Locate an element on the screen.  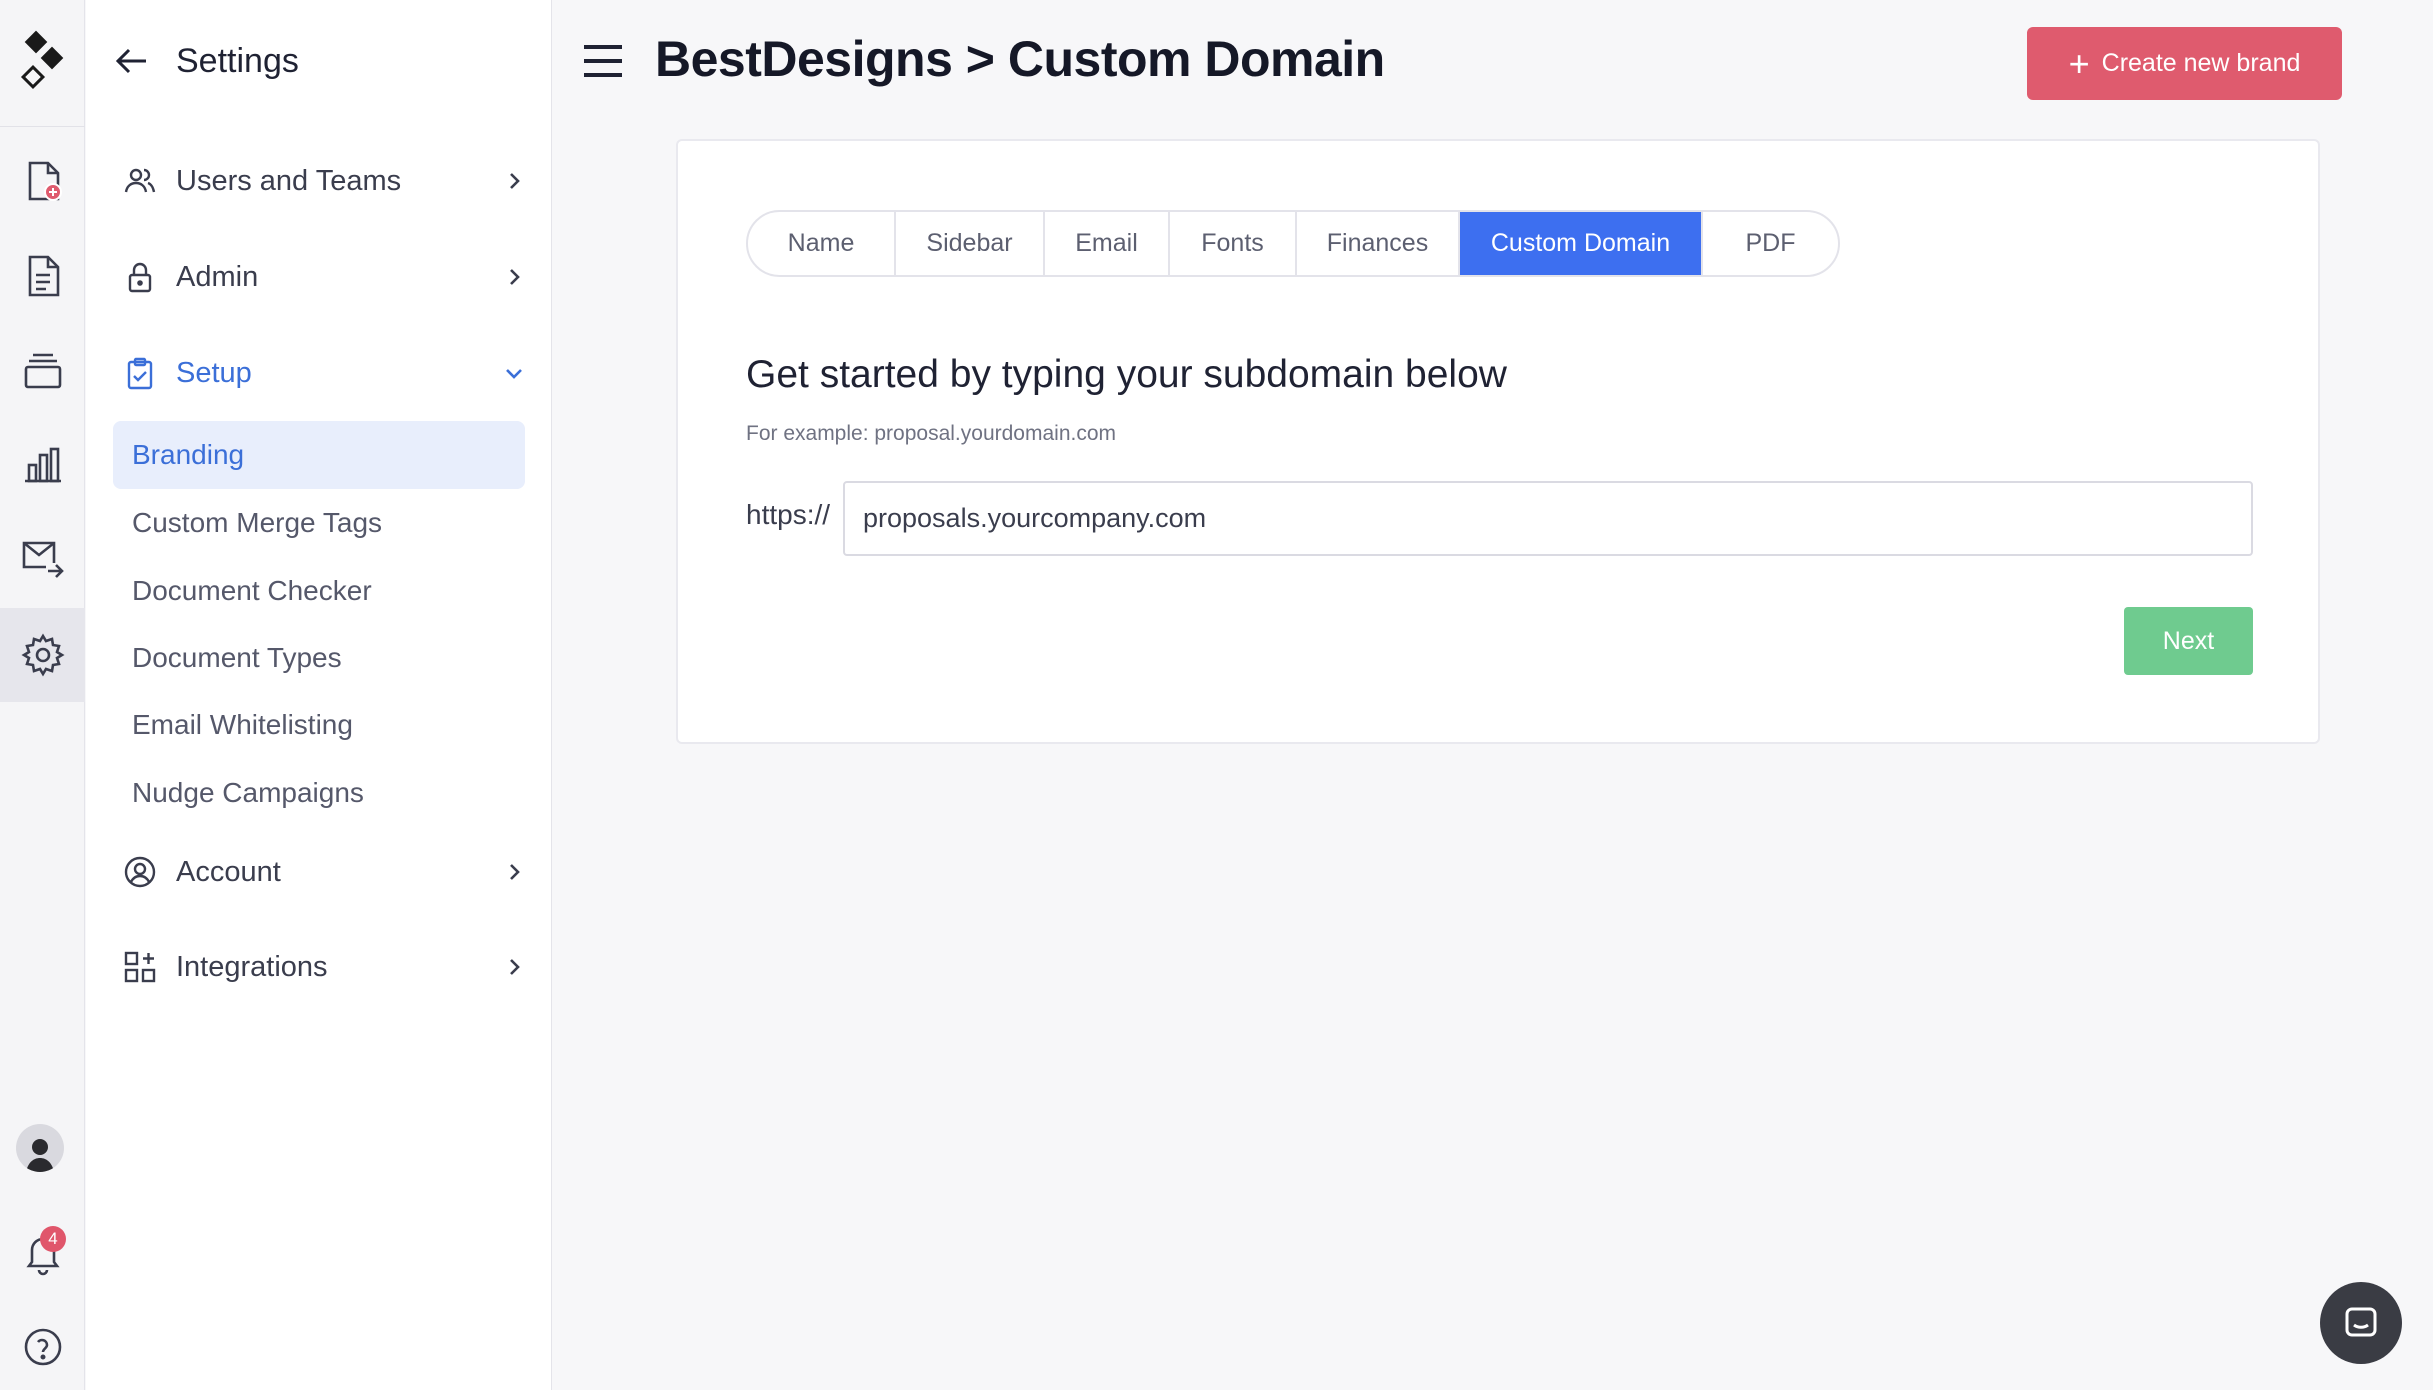
tab-email: Email is located at coordinates (1107, 243).